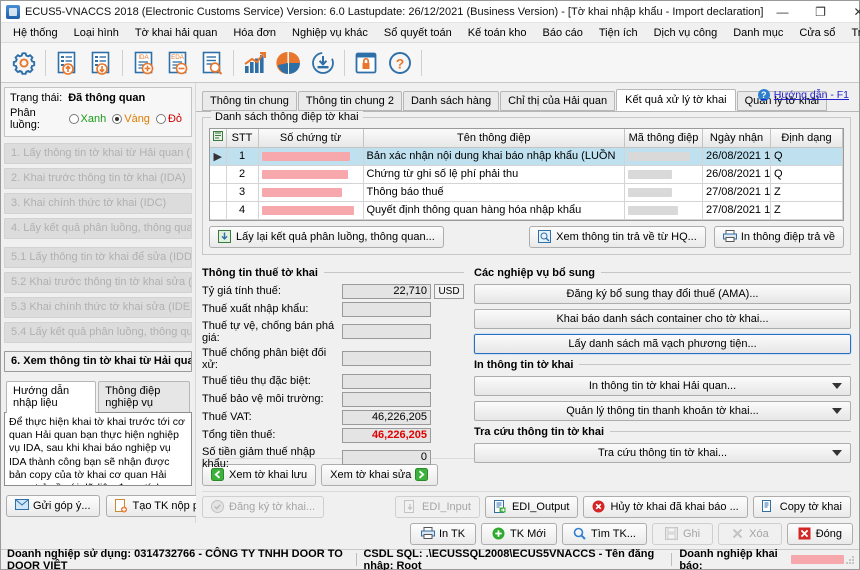  What do you see at coordinates (686, 33) in the screenshot?
I see `menu-item-dich-vu-cong: Dịch vụ công` at bounding box center [686, 33].